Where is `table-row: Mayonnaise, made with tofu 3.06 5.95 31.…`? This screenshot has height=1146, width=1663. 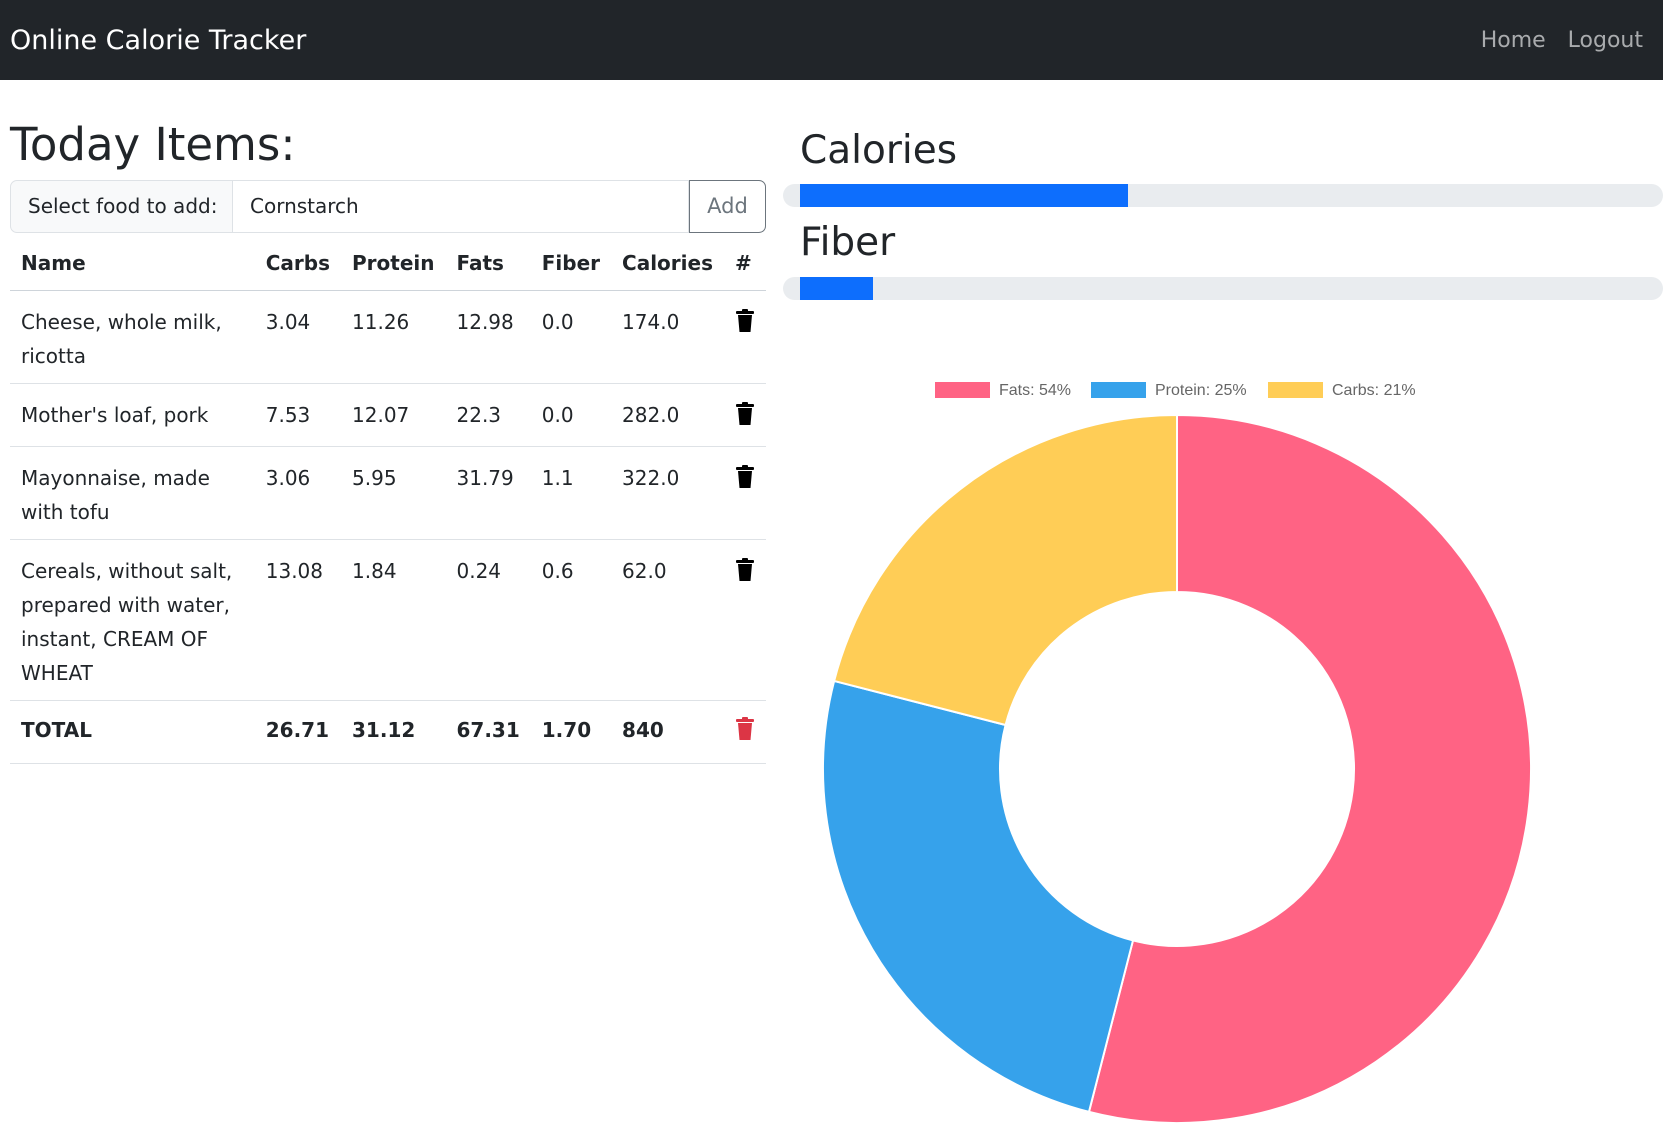 table-row: Mayonnaise, made with tofu 3.06 5.95 31.… is located at coordinates (388, 493).